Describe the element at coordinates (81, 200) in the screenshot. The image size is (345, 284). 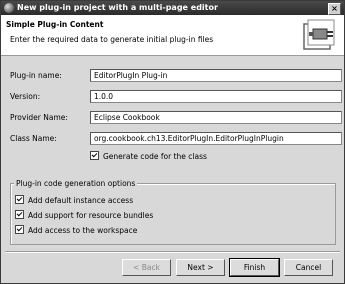
I see `default-instance-label: Add default instance access` at that location.